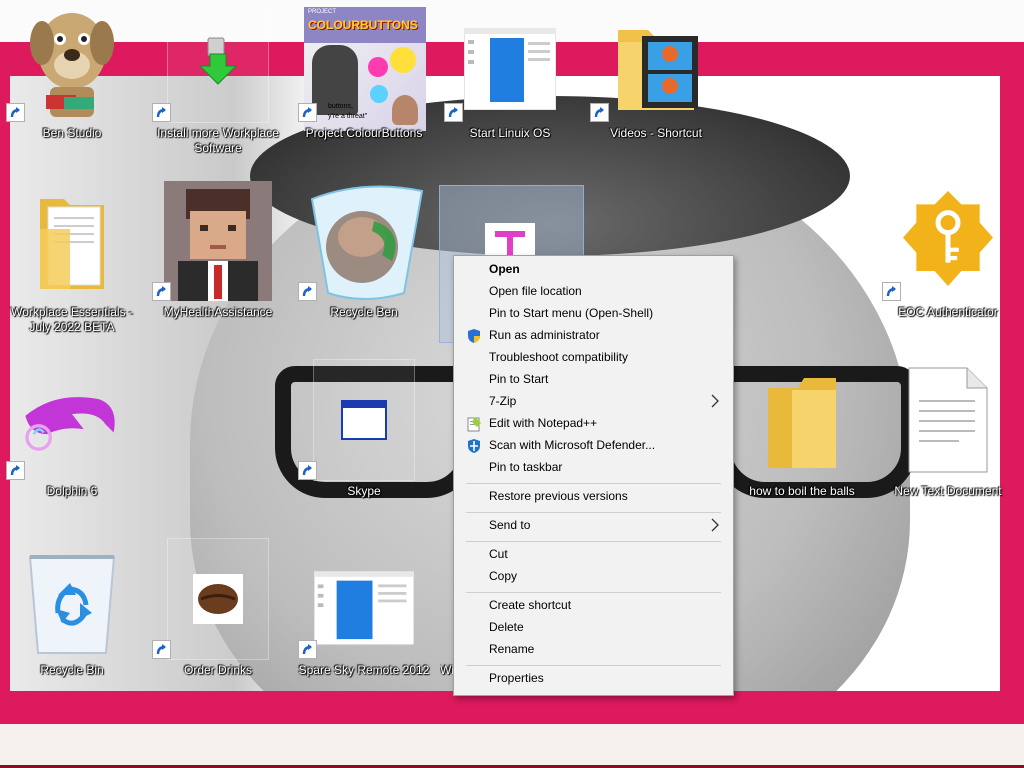 Image resolution: width=1024 pixels, height=768 pixels. I want to click on desktop-icon-spare-sky-remote: Spare Sky Remote 2012, so click(364, 628).